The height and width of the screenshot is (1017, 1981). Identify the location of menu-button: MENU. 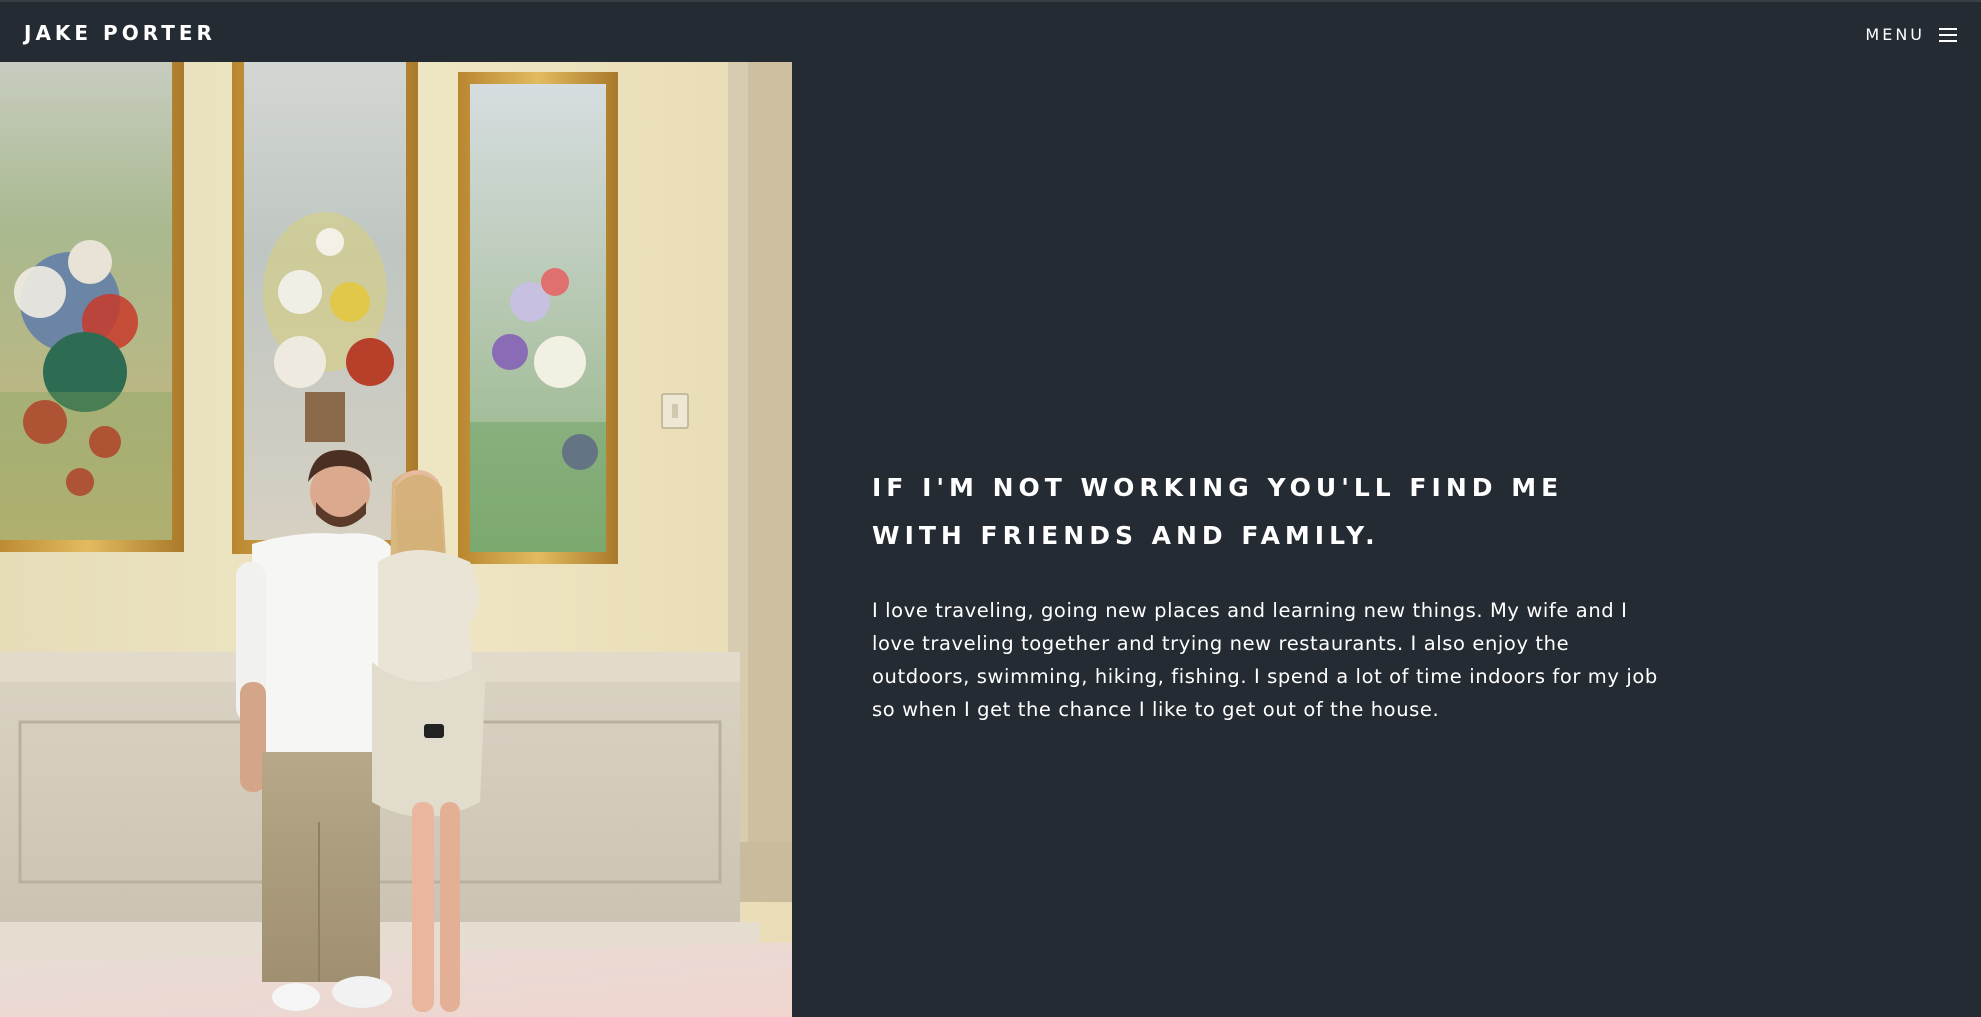
(1911, 35).